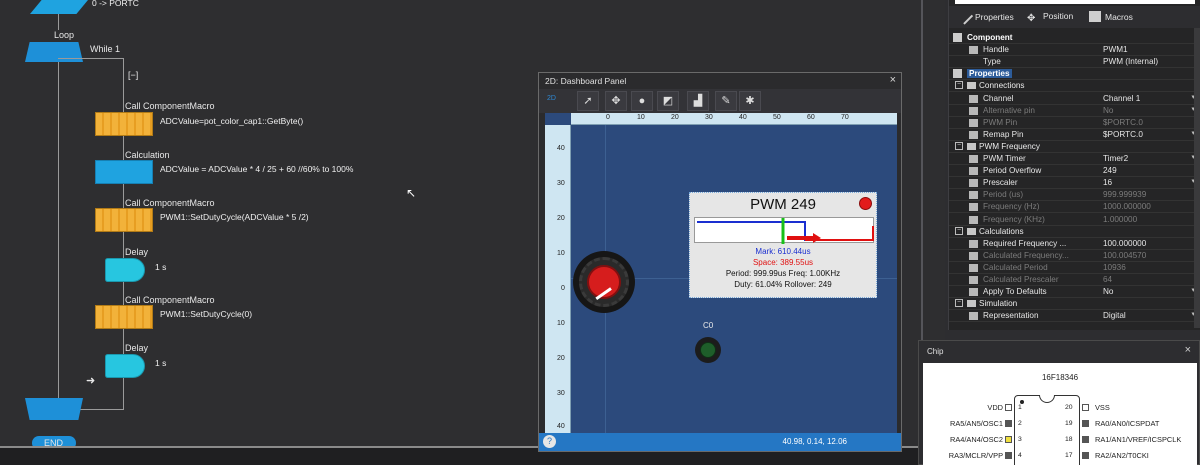 Image resolution: width=1200 pixels, height=465 pixels. Describe the element at coordinates (1074, 147) in the screenshot. I see `property-row: − PWM Frequency` at that location.